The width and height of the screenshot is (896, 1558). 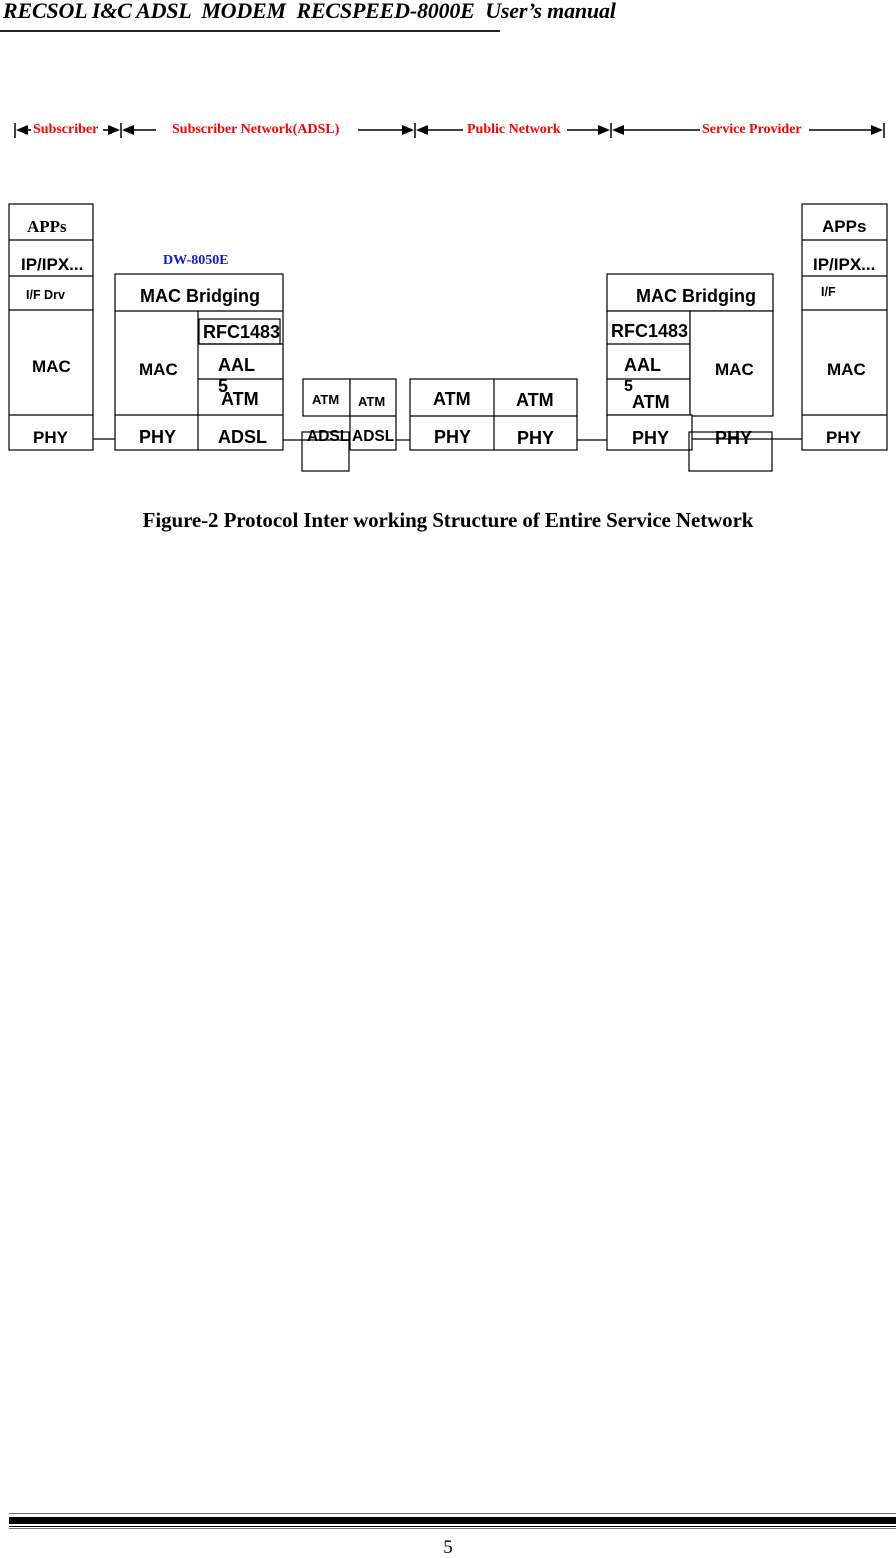 I want to click on layer-adsl-right: ADSL, so click(x=373, y=436).